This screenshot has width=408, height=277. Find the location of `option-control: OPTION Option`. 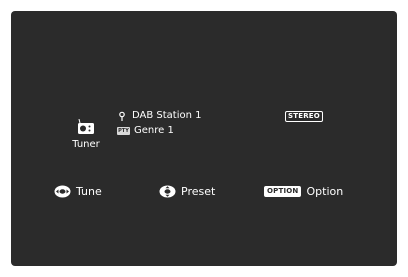

option-control: OPTION Option is located at coordinates (303, 191).